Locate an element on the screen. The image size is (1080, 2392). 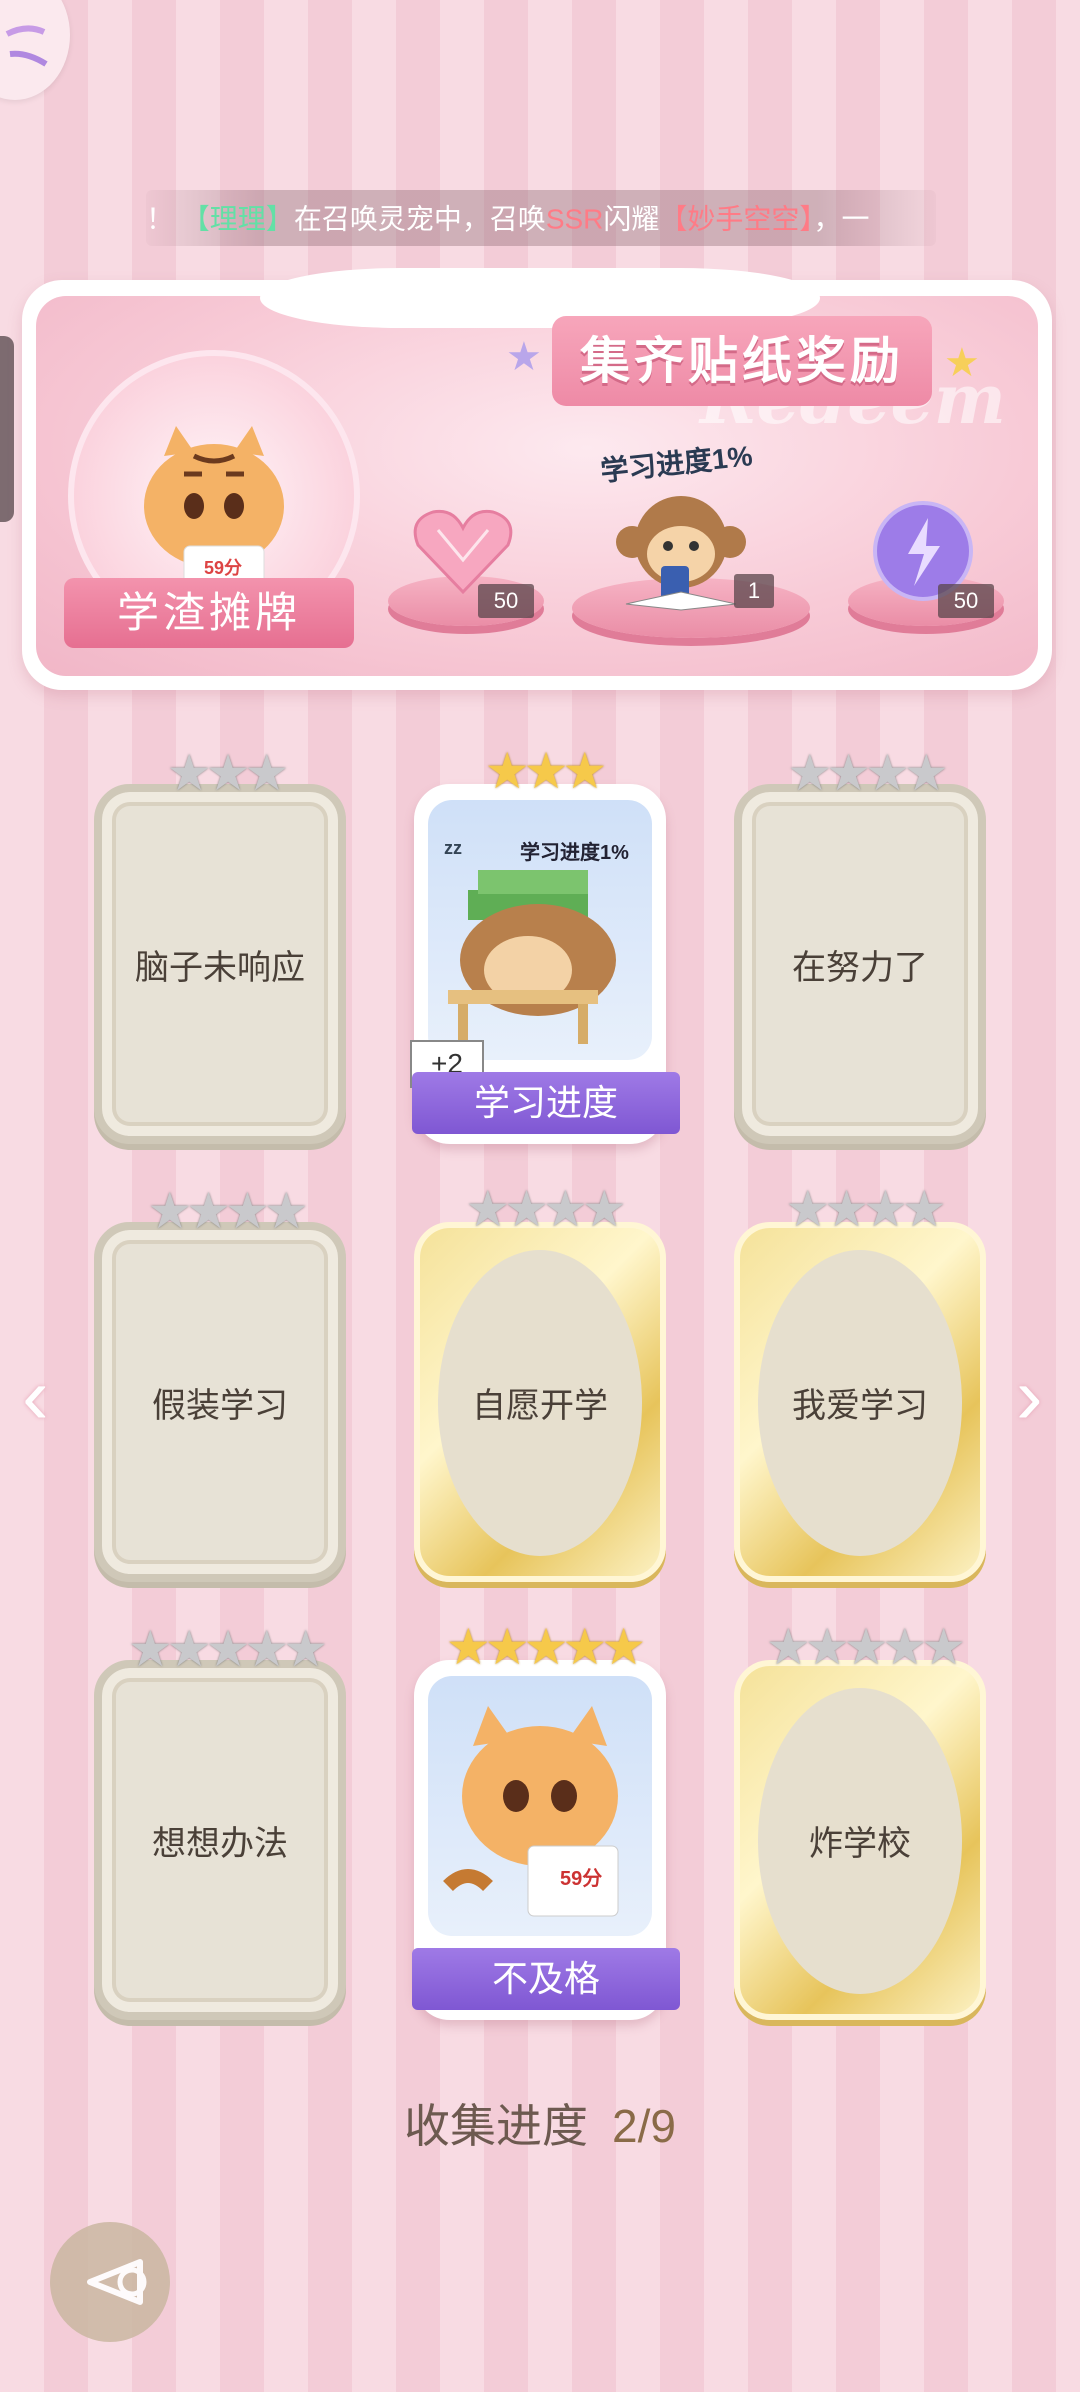
marquee-mid: 在召唤灵宠中，召唤 is located at coordinates (419, 219).